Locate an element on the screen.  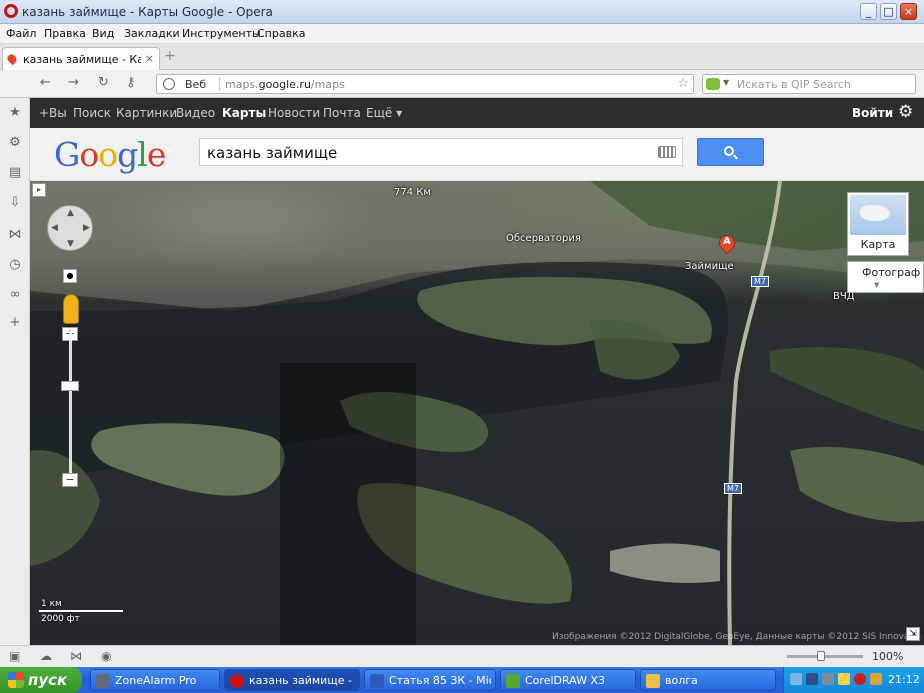
qip-search-input: ▼ Искать в QIP Search is located at coordinates (809, 84).